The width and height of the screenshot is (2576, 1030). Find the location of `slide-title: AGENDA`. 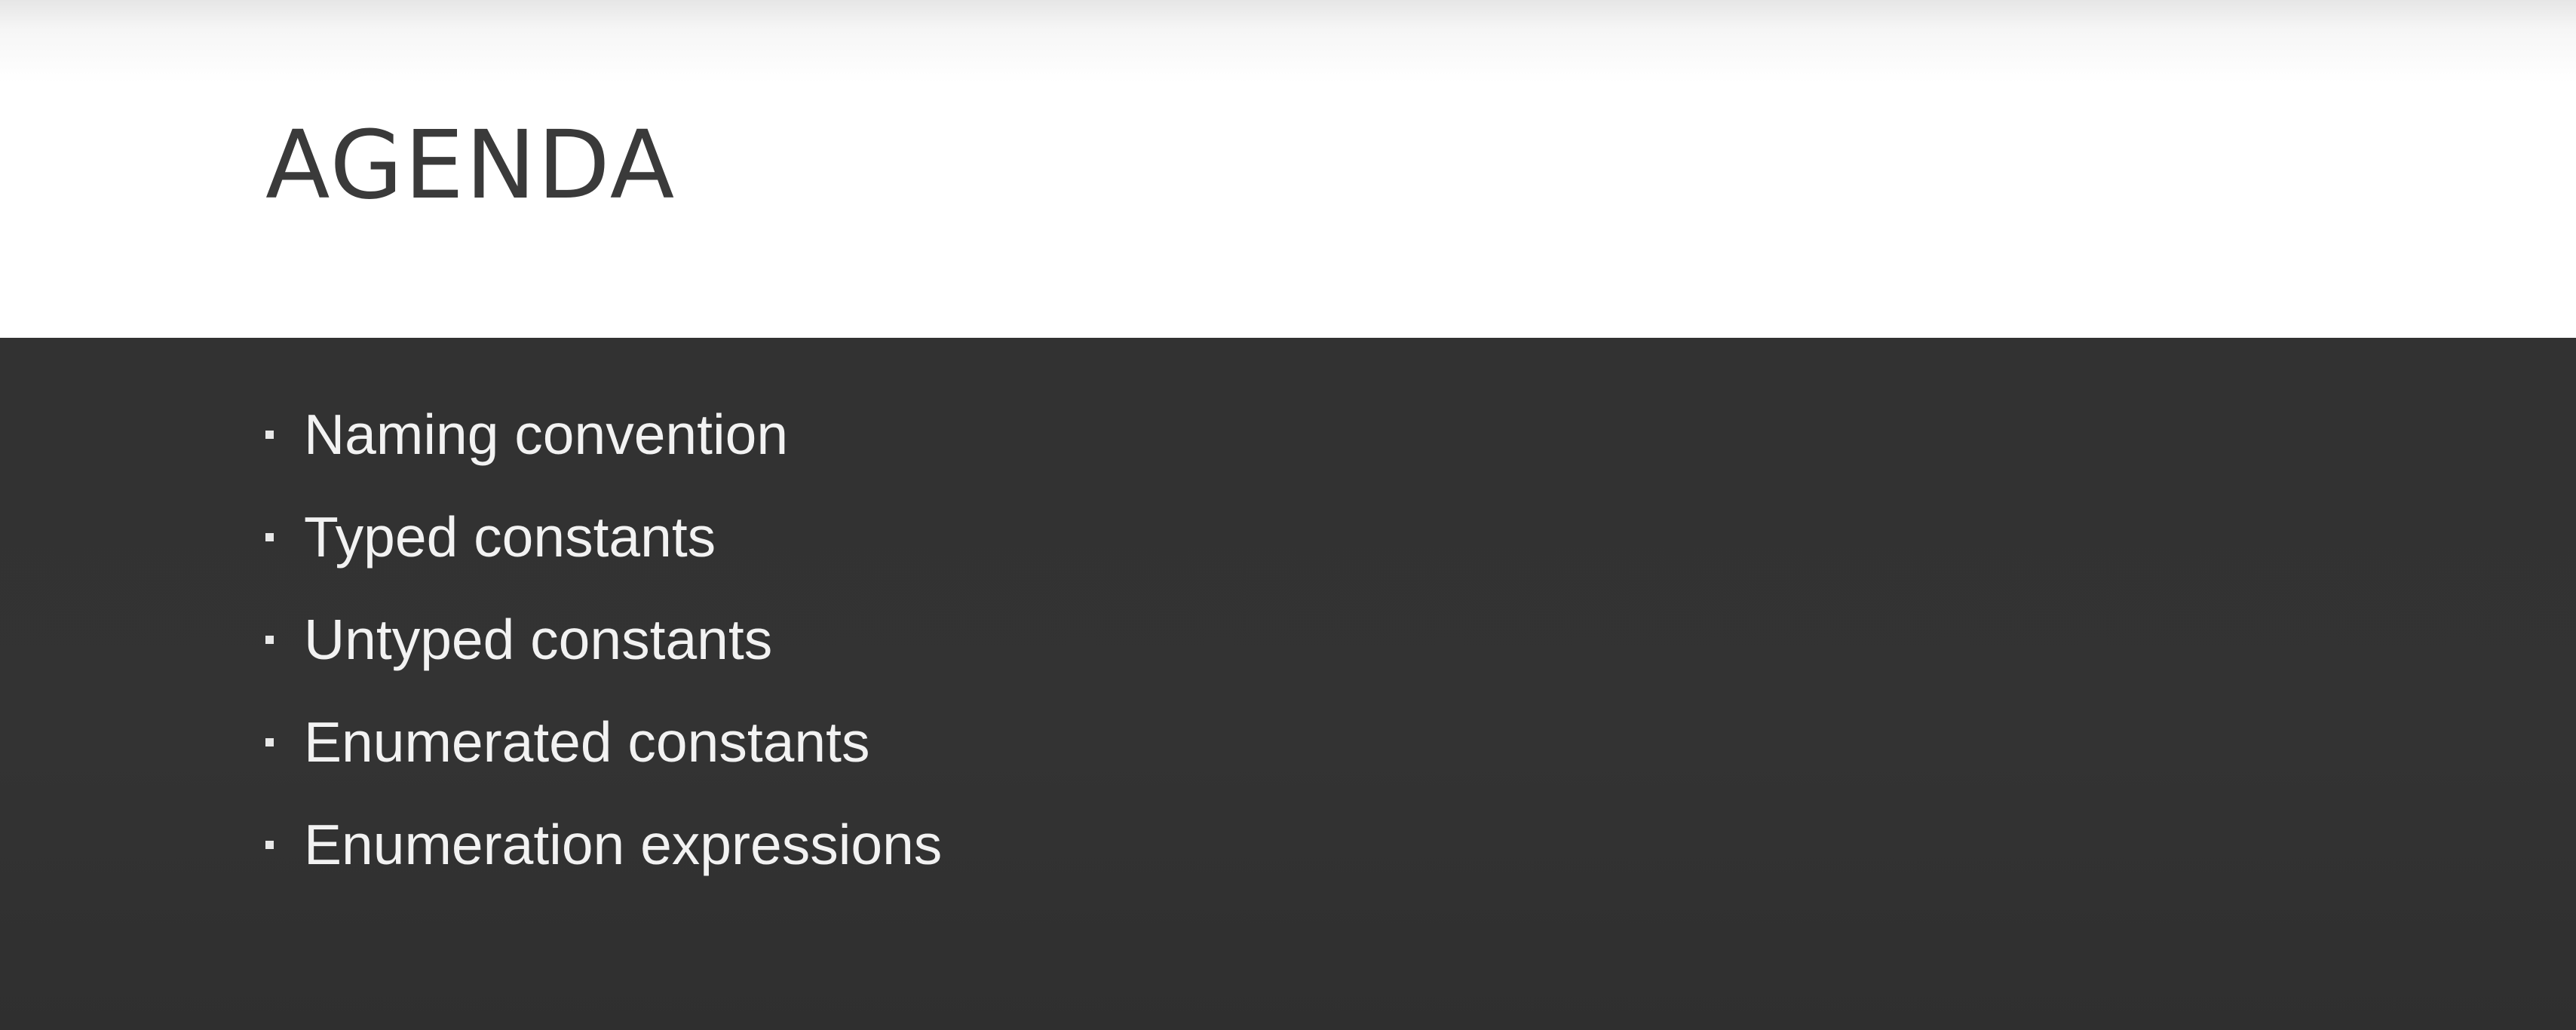

slide-title: AGENDA is located at coordinates (470, 165).